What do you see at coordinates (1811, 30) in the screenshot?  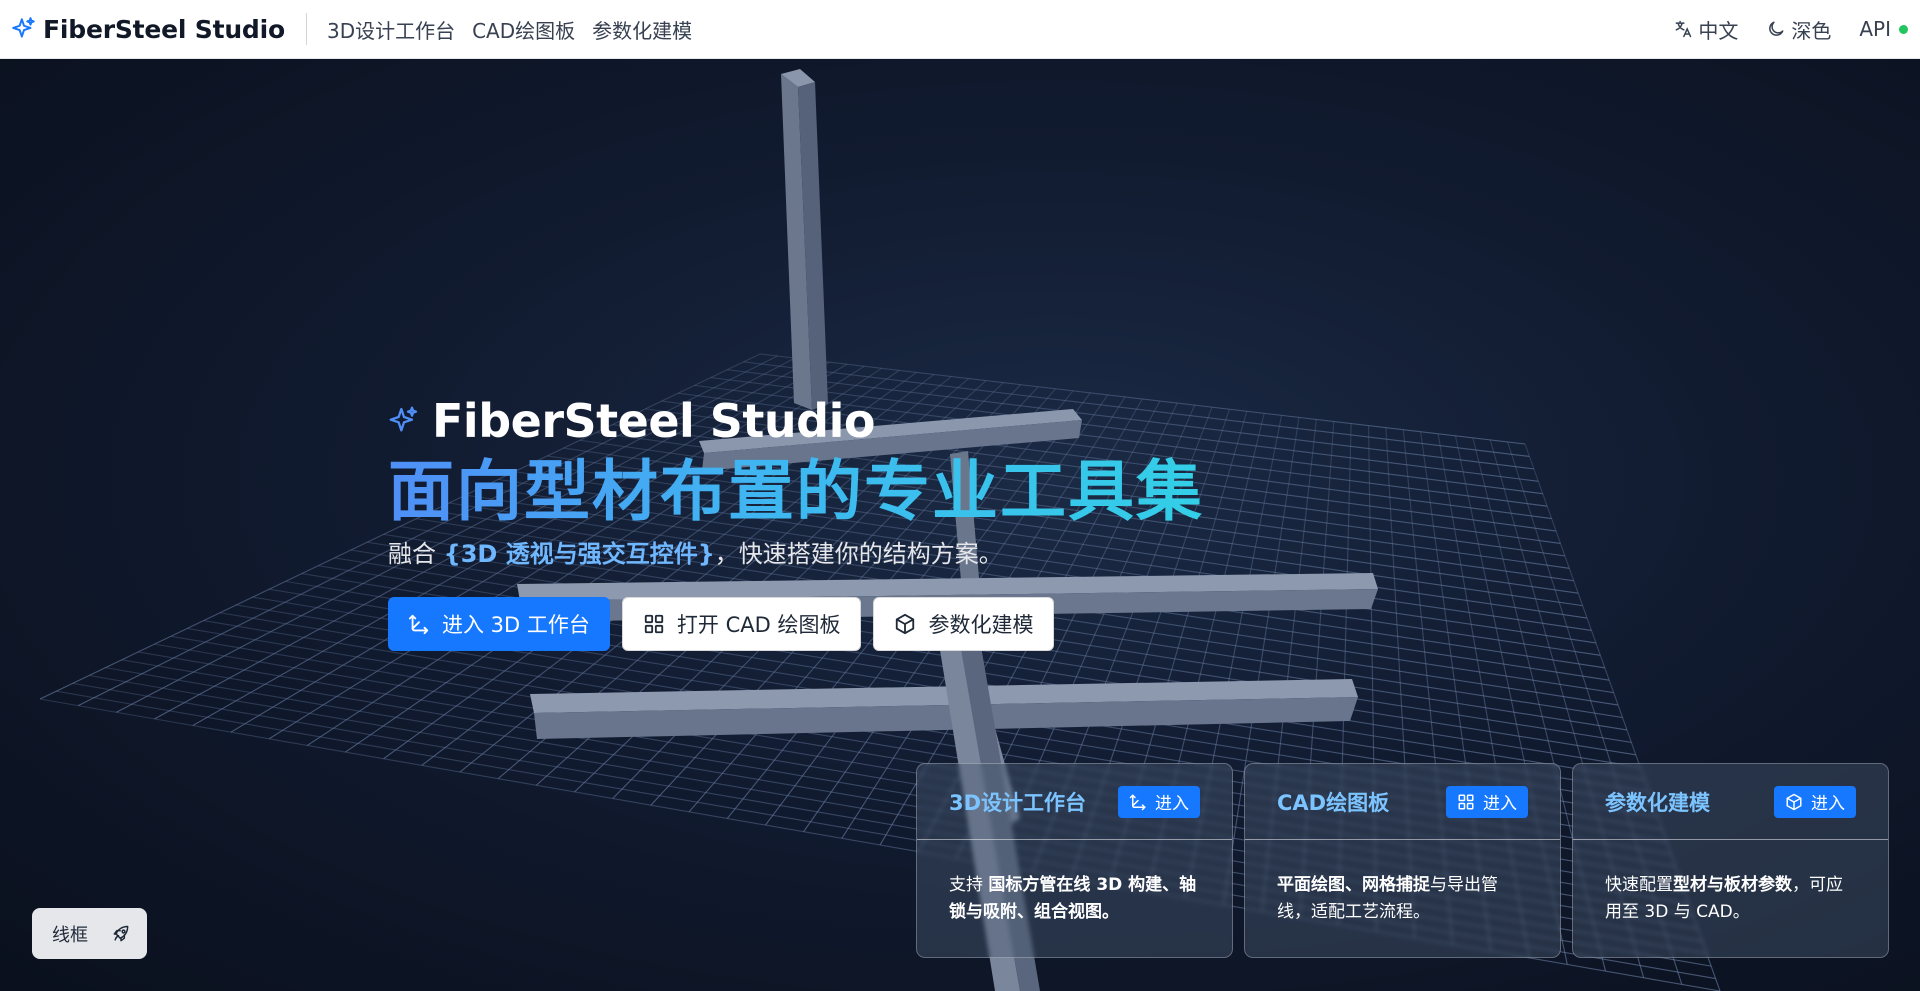 I see `theme-label: 深色` at bounding box center [1811, 30].